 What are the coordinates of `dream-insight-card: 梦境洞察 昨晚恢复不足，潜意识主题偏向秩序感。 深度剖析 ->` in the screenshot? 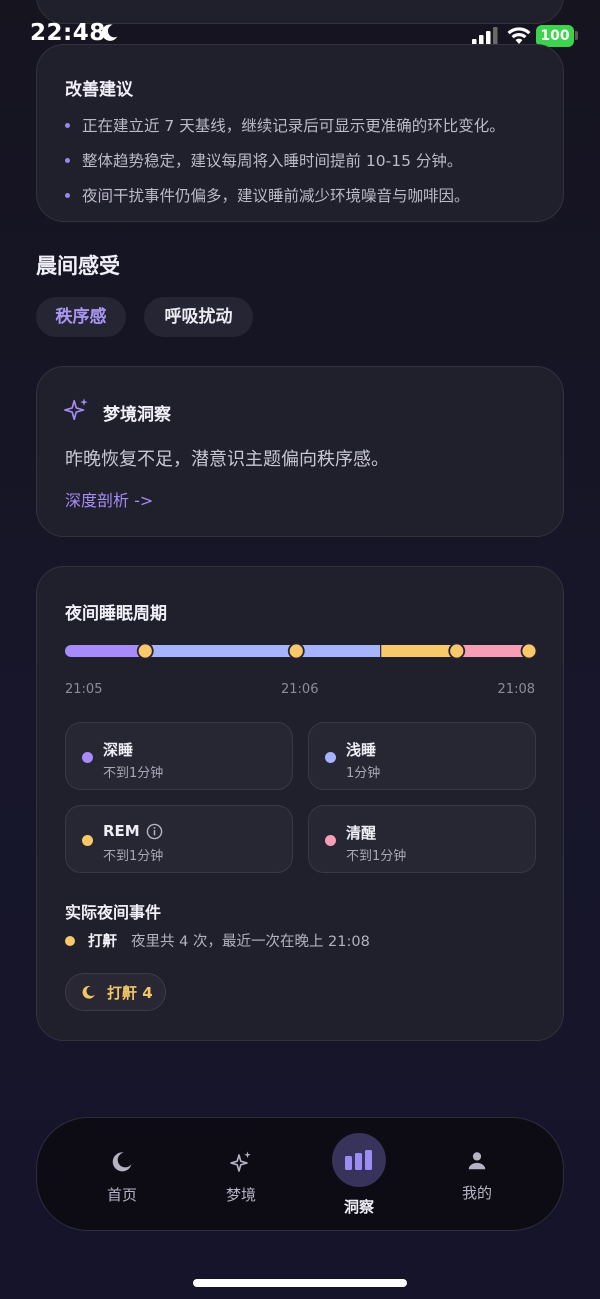 It's located at (300, 451).